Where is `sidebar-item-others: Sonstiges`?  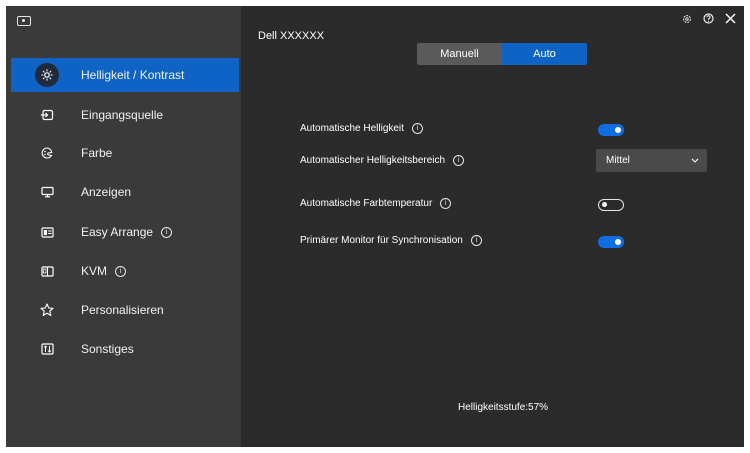 sidebar-item-others: Sonstiges is located at coordinates (125, 349).